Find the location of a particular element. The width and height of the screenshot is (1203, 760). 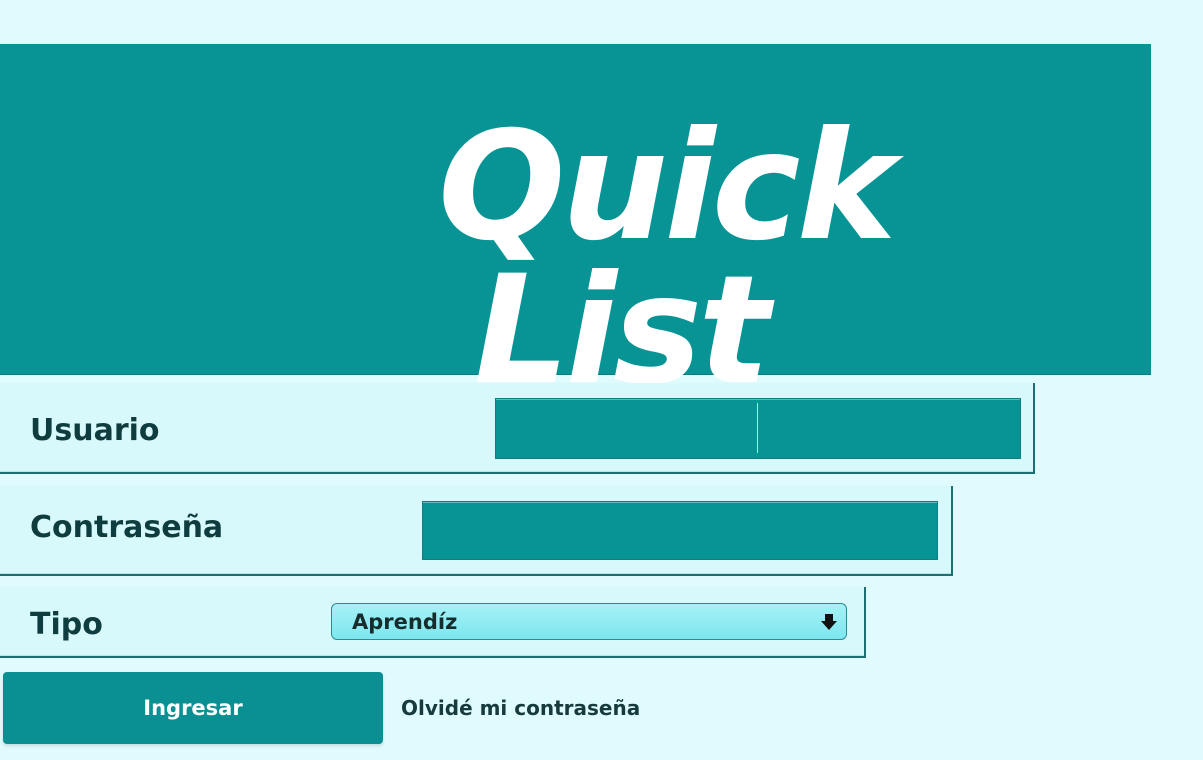

password-row: Contraseña is located at coordinates (476, 531).